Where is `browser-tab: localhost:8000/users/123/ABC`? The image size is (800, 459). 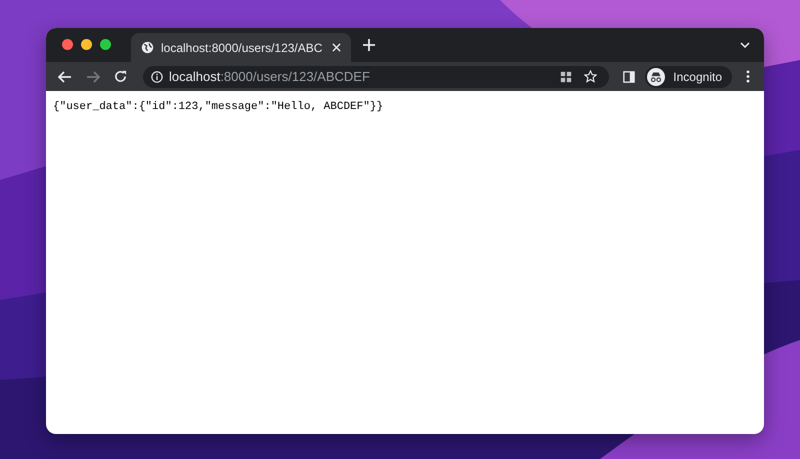 browser-tab: localhost:8000/users/123/ABC is located at coordinates (241, 47).